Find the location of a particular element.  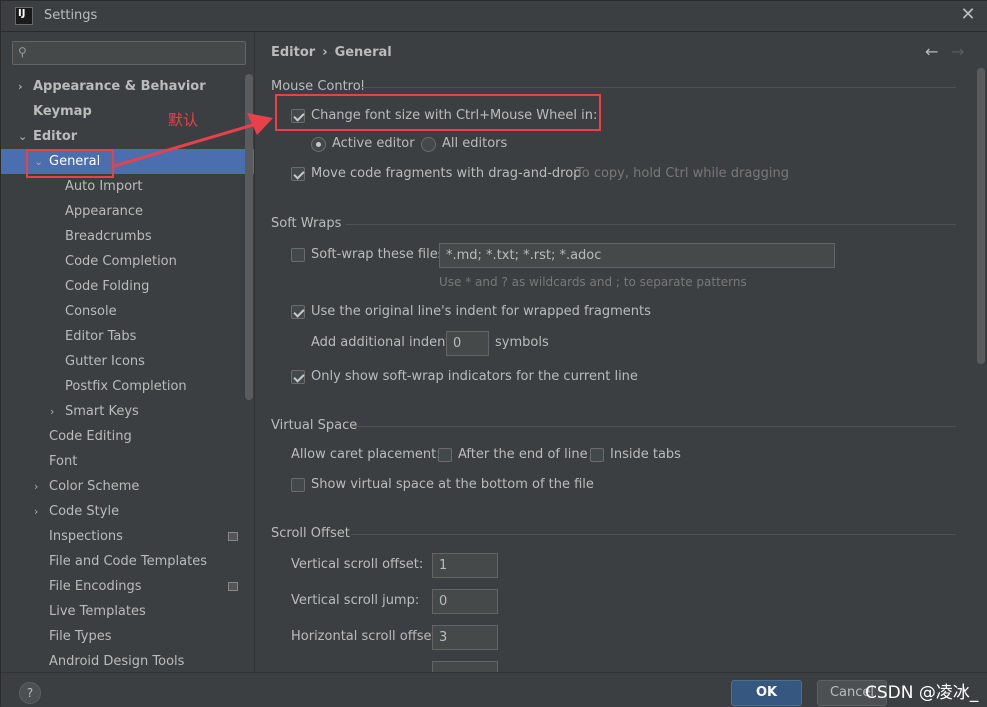

watermark: CSDN @凌冰_ is located at coordinates (922, 693).